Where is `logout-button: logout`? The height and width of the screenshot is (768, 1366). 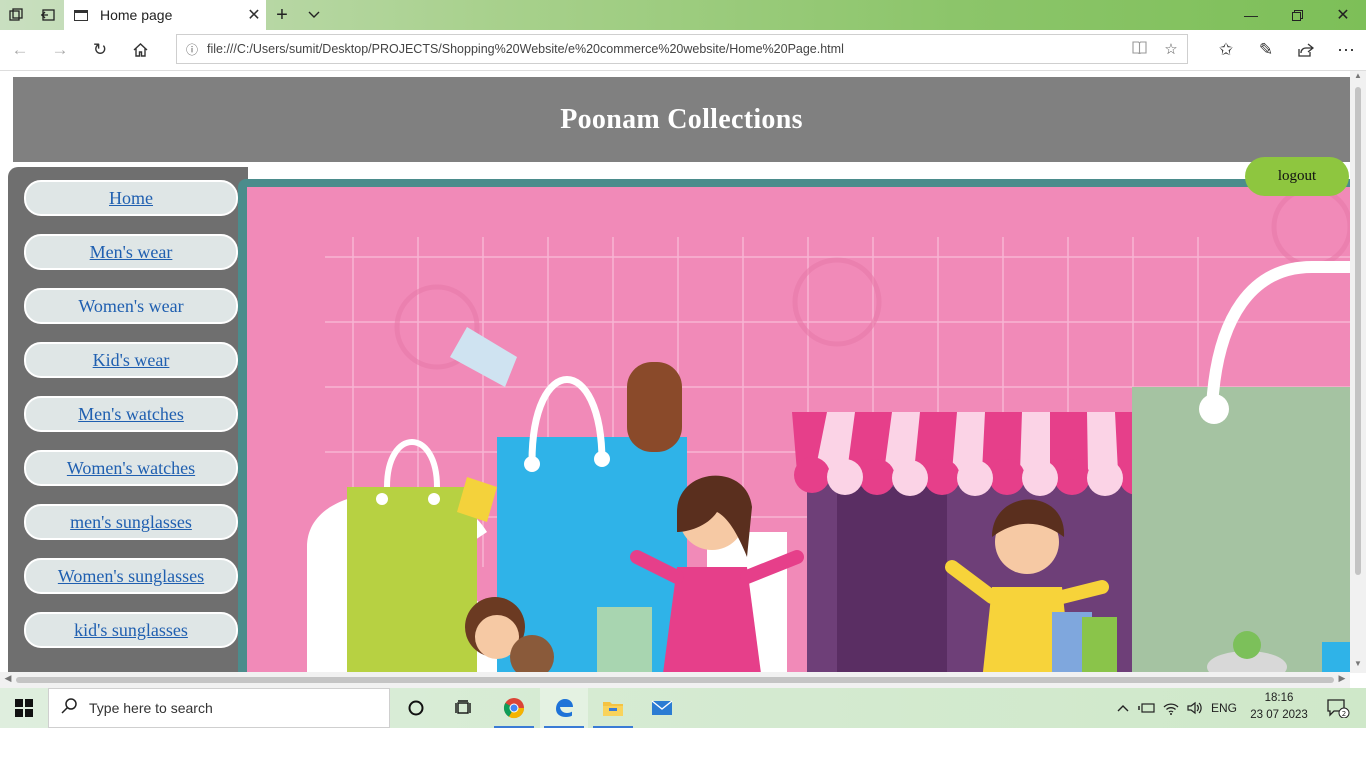
logout-button: logout is located at coordinates (1297, 176).